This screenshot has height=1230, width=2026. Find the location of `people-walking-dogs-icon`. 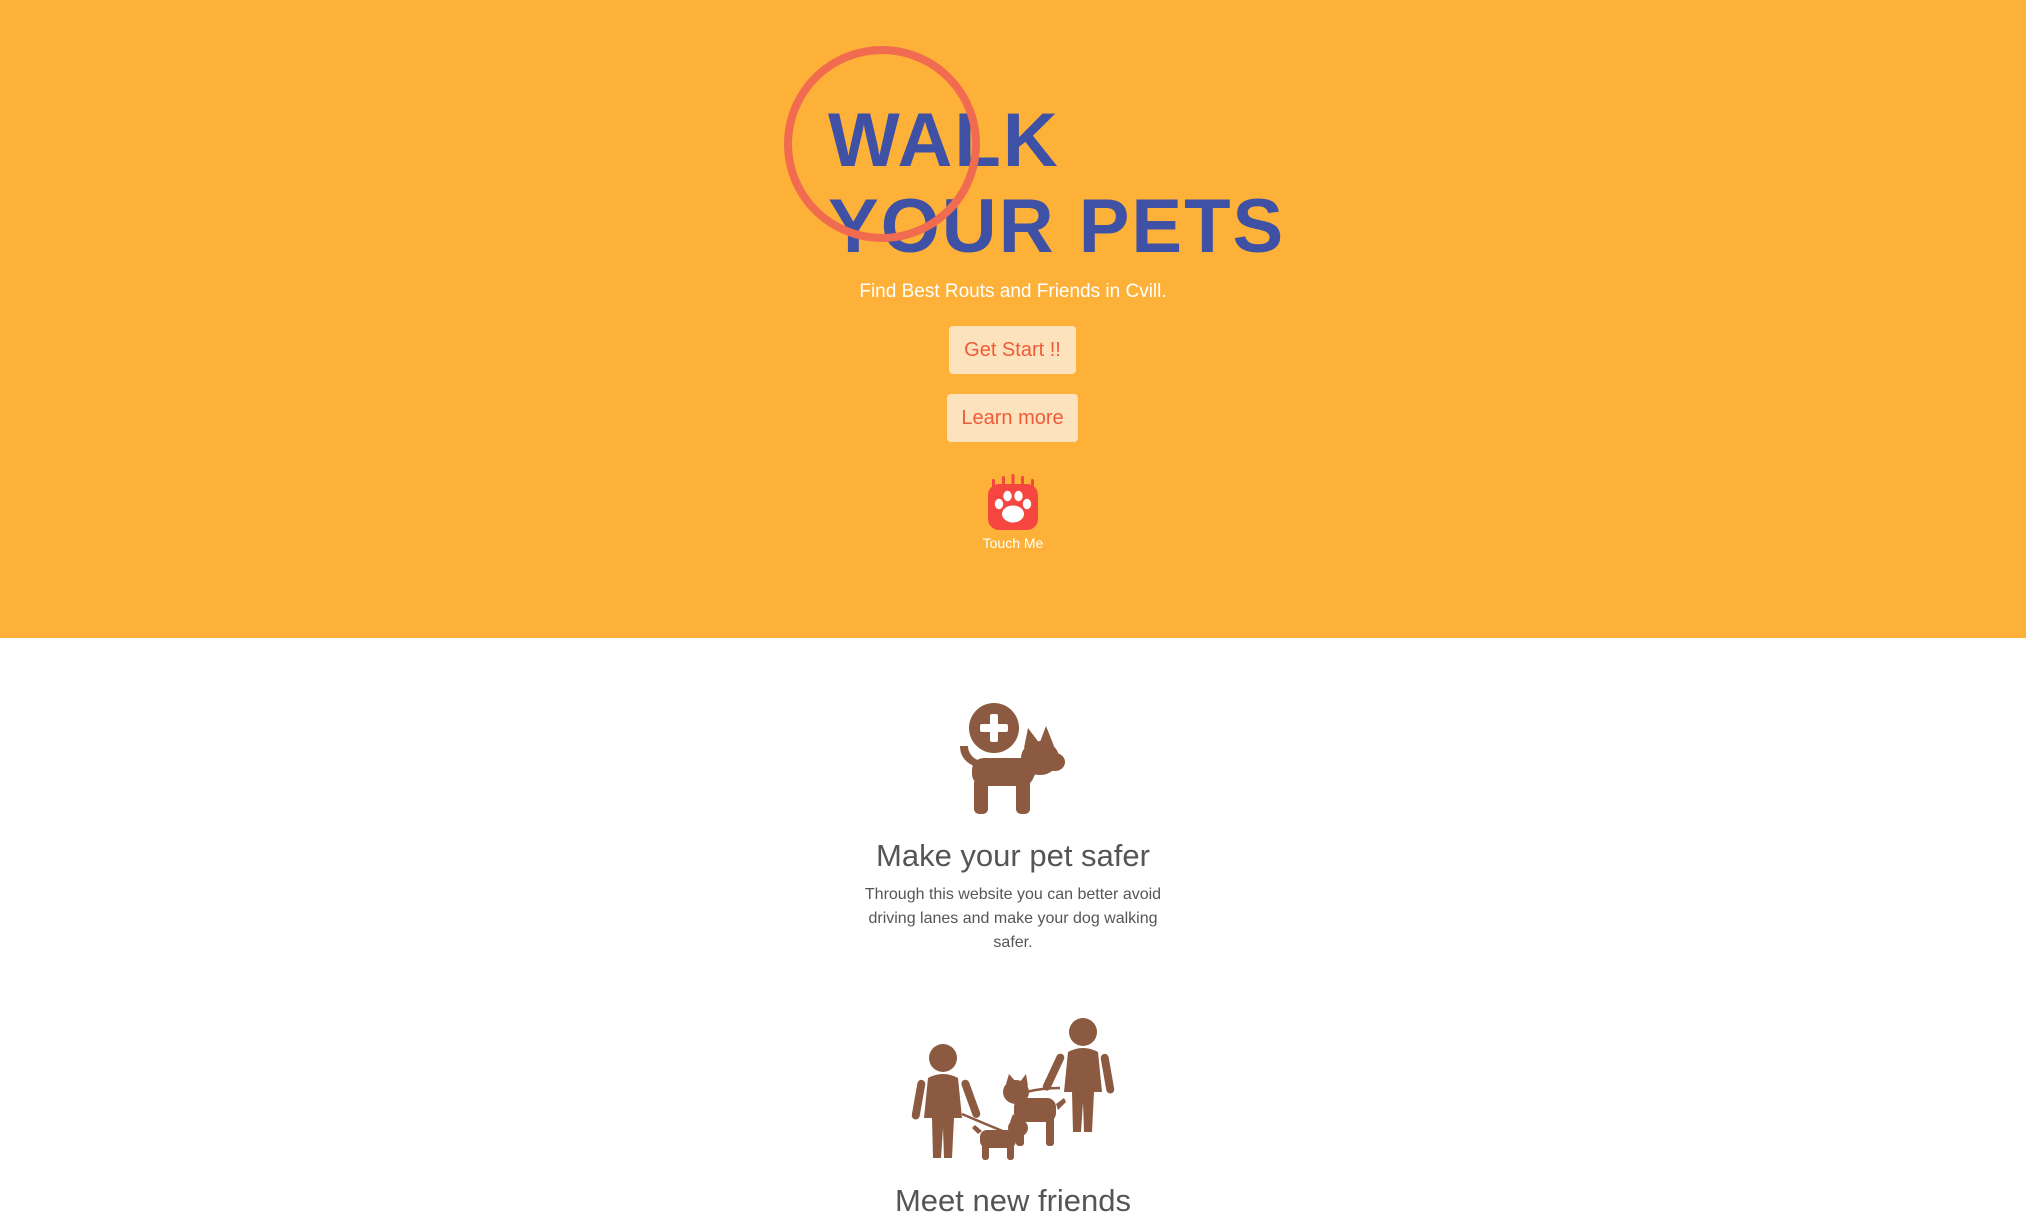

people-walking-dogs-icon is located at coordinates (1013, 1089).